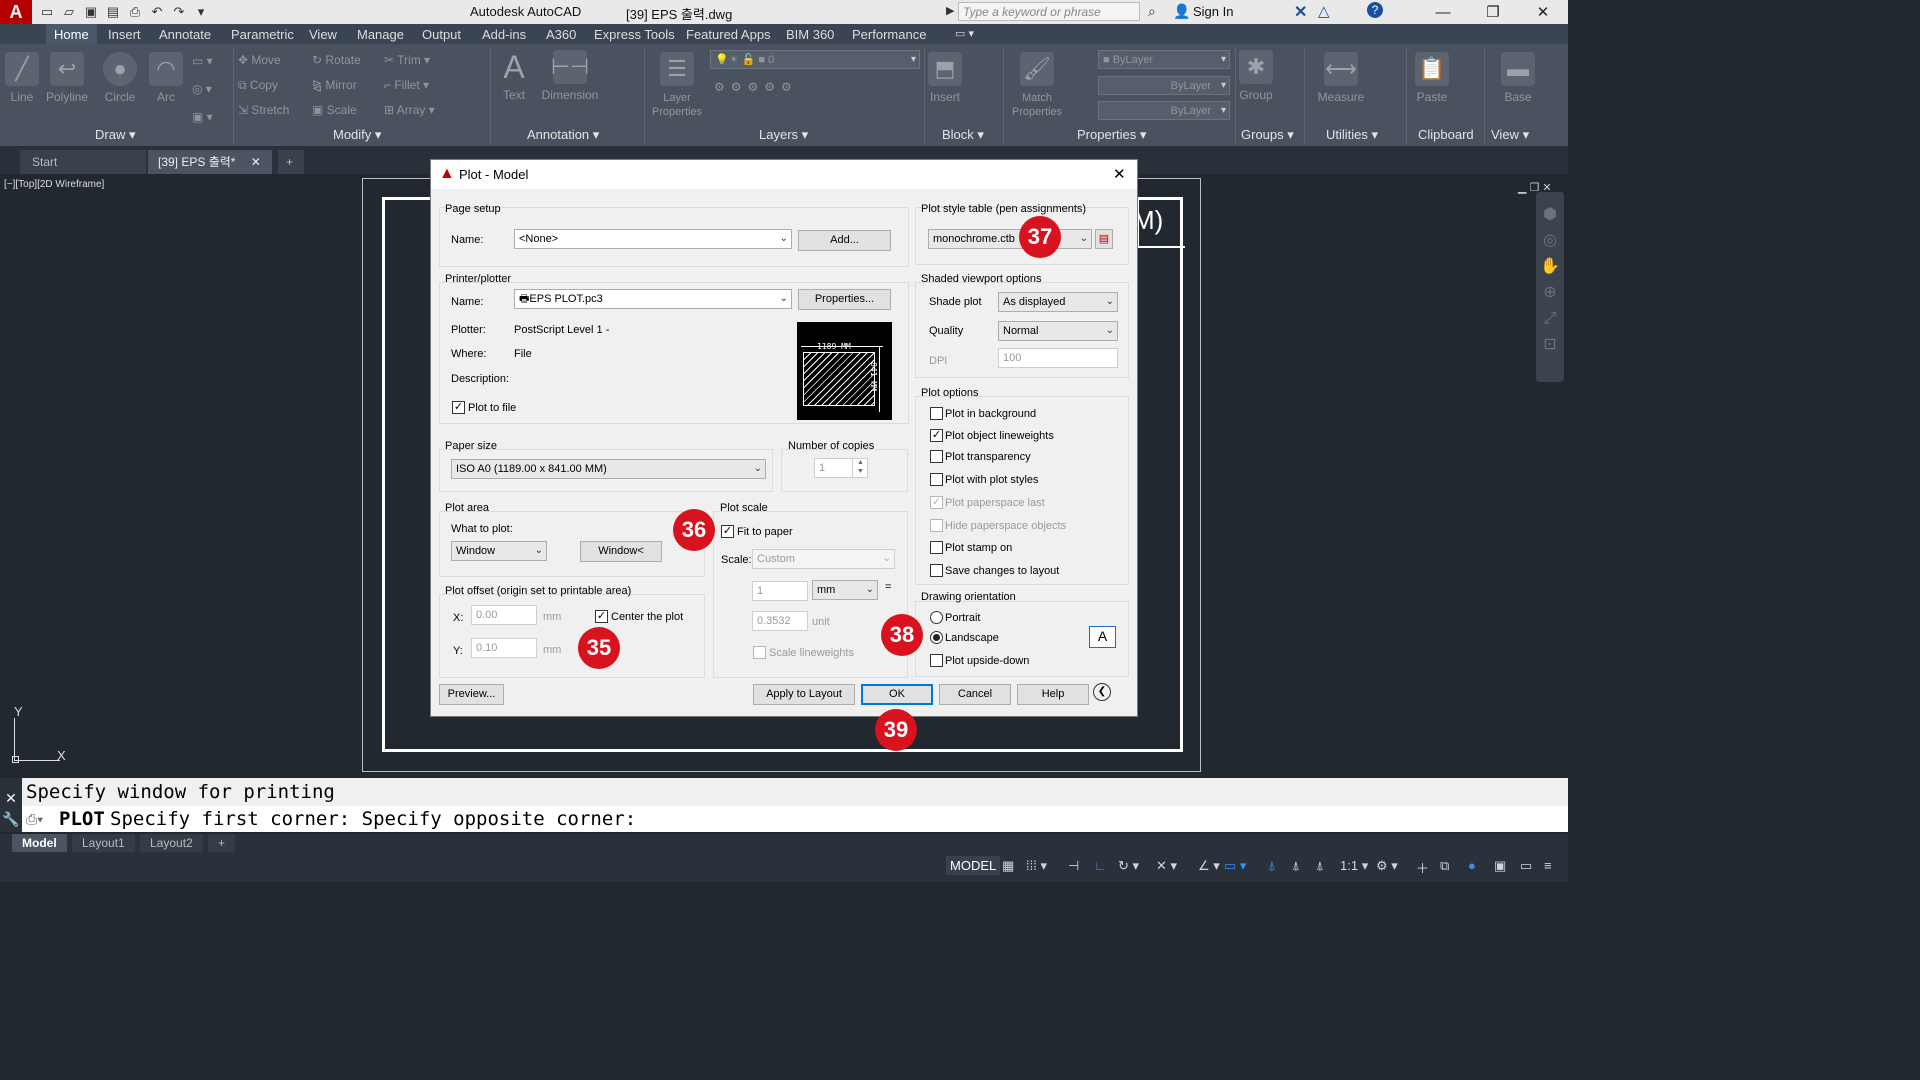 The image size is (1920, 1080). I want to click on copy-tool: ⧉ Copy, so click(258, 85).